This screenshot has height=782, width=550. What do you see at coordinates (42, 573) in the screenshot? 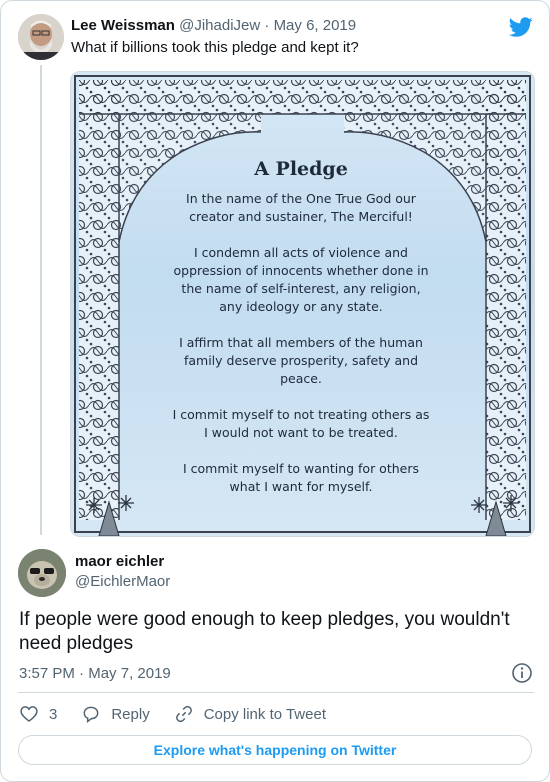
I see `main-author-avatar` at bounding box center [42, 573].